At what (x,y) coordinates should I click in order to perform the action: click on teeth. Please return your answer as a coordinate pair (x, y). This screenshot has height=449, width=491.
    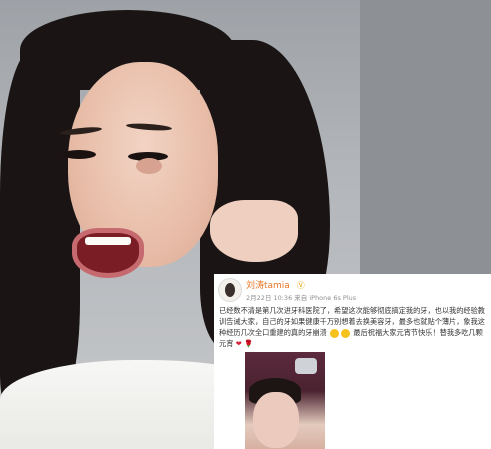
    Looking at the image, I should click on (108, 241).